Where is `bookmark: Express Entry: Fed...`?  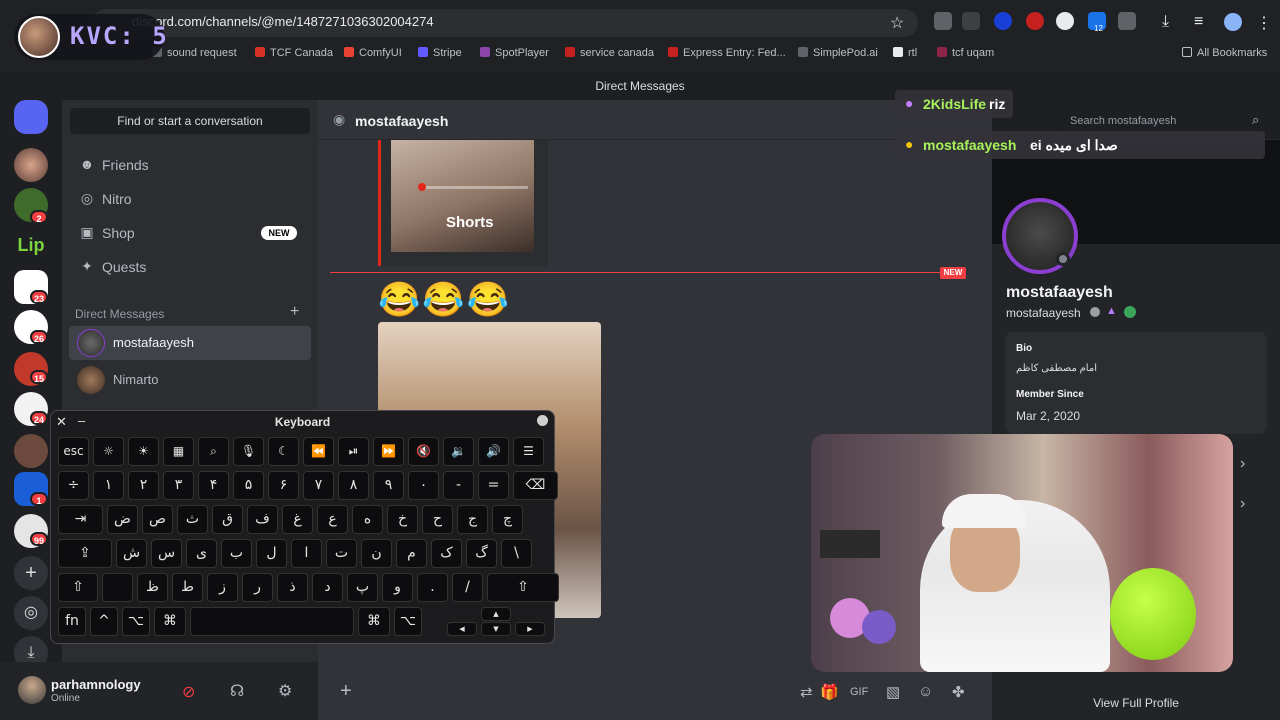 bookmark: Express Entry: Fed... is located at coordinates (727, 53).